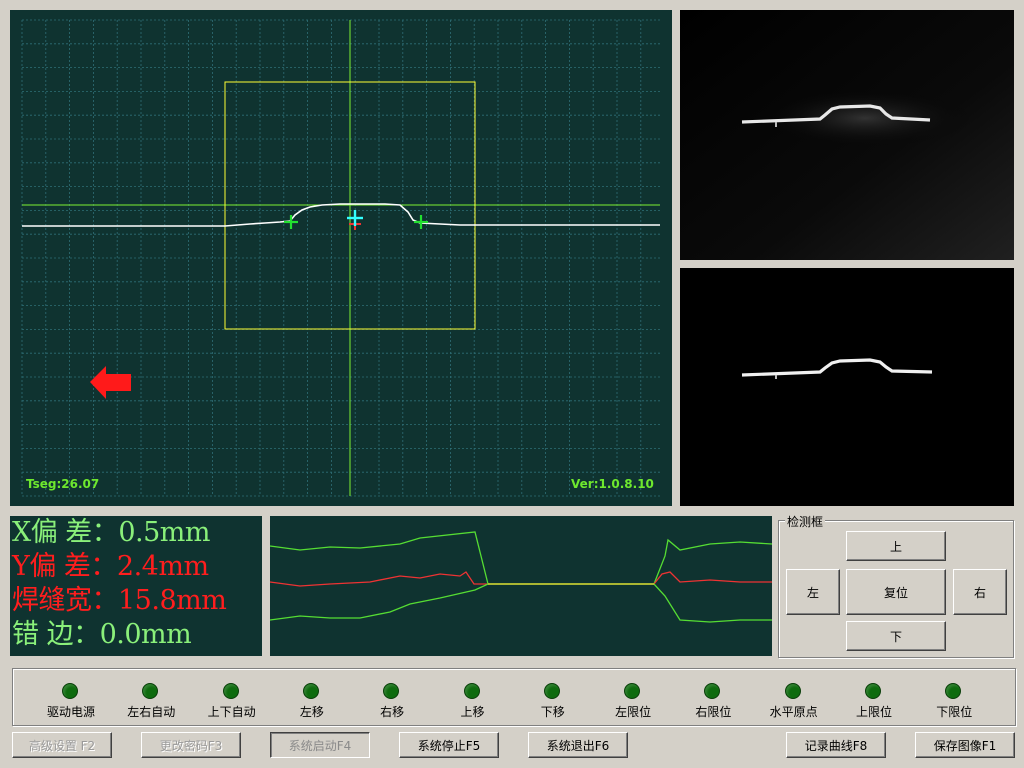 Image resolution: width=1024 pixels, height=768 pixels. I want to click on status-indicator-label: 下移, so click(552, 712).